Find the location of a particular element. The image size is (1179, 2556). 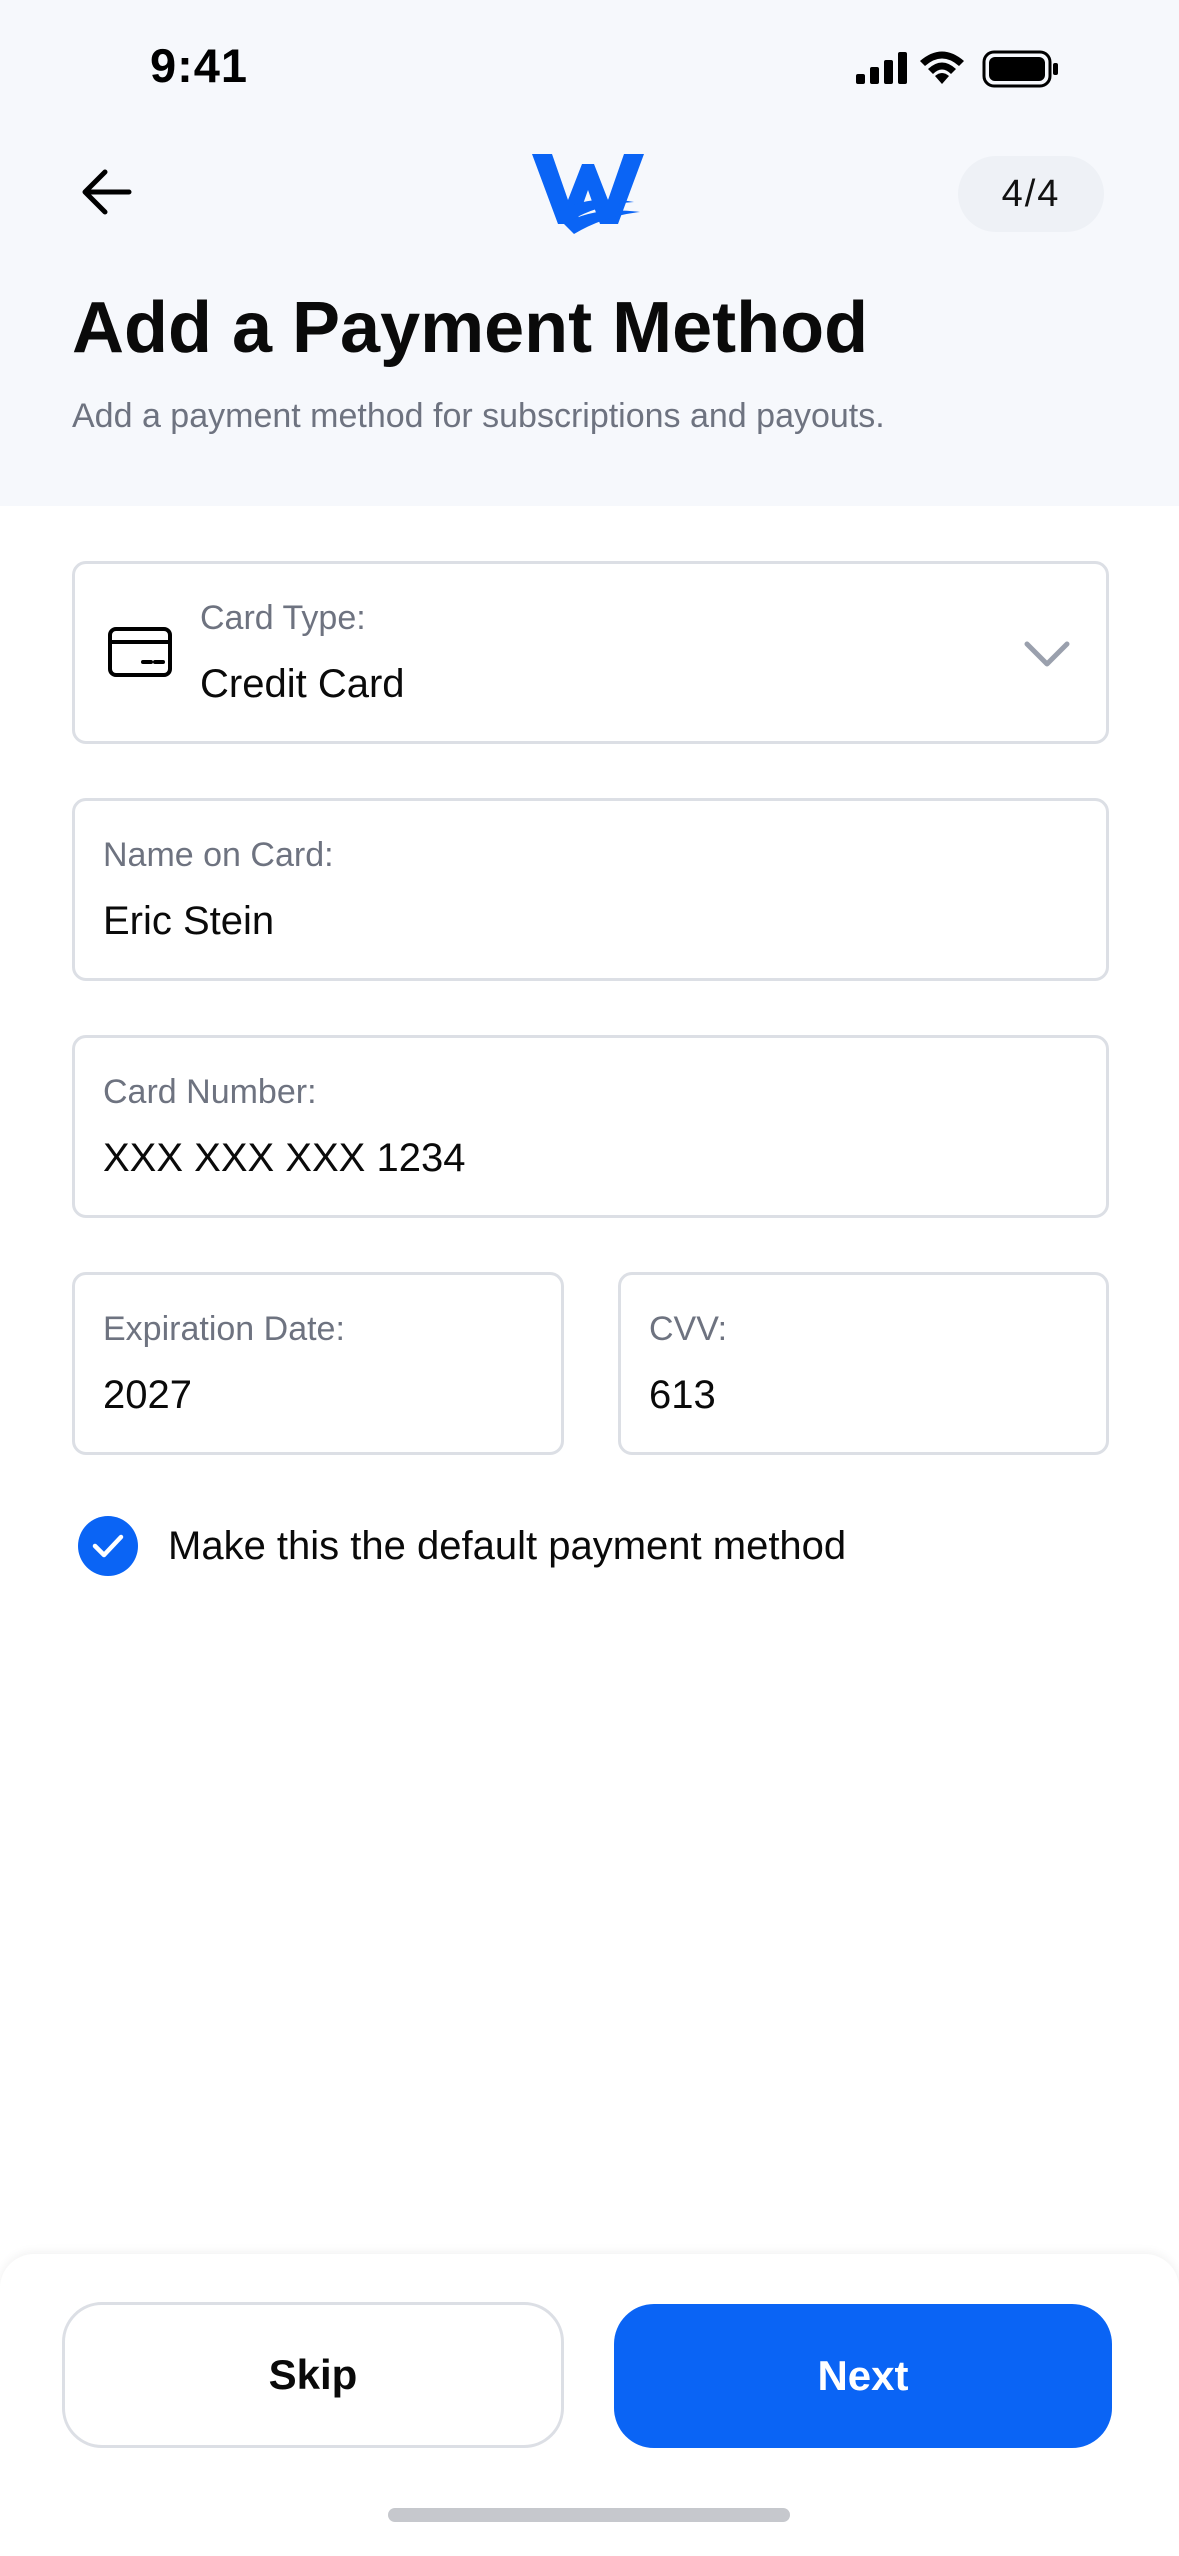

cvv-field: CVV: 613 is located at coordinates (863, 1363).